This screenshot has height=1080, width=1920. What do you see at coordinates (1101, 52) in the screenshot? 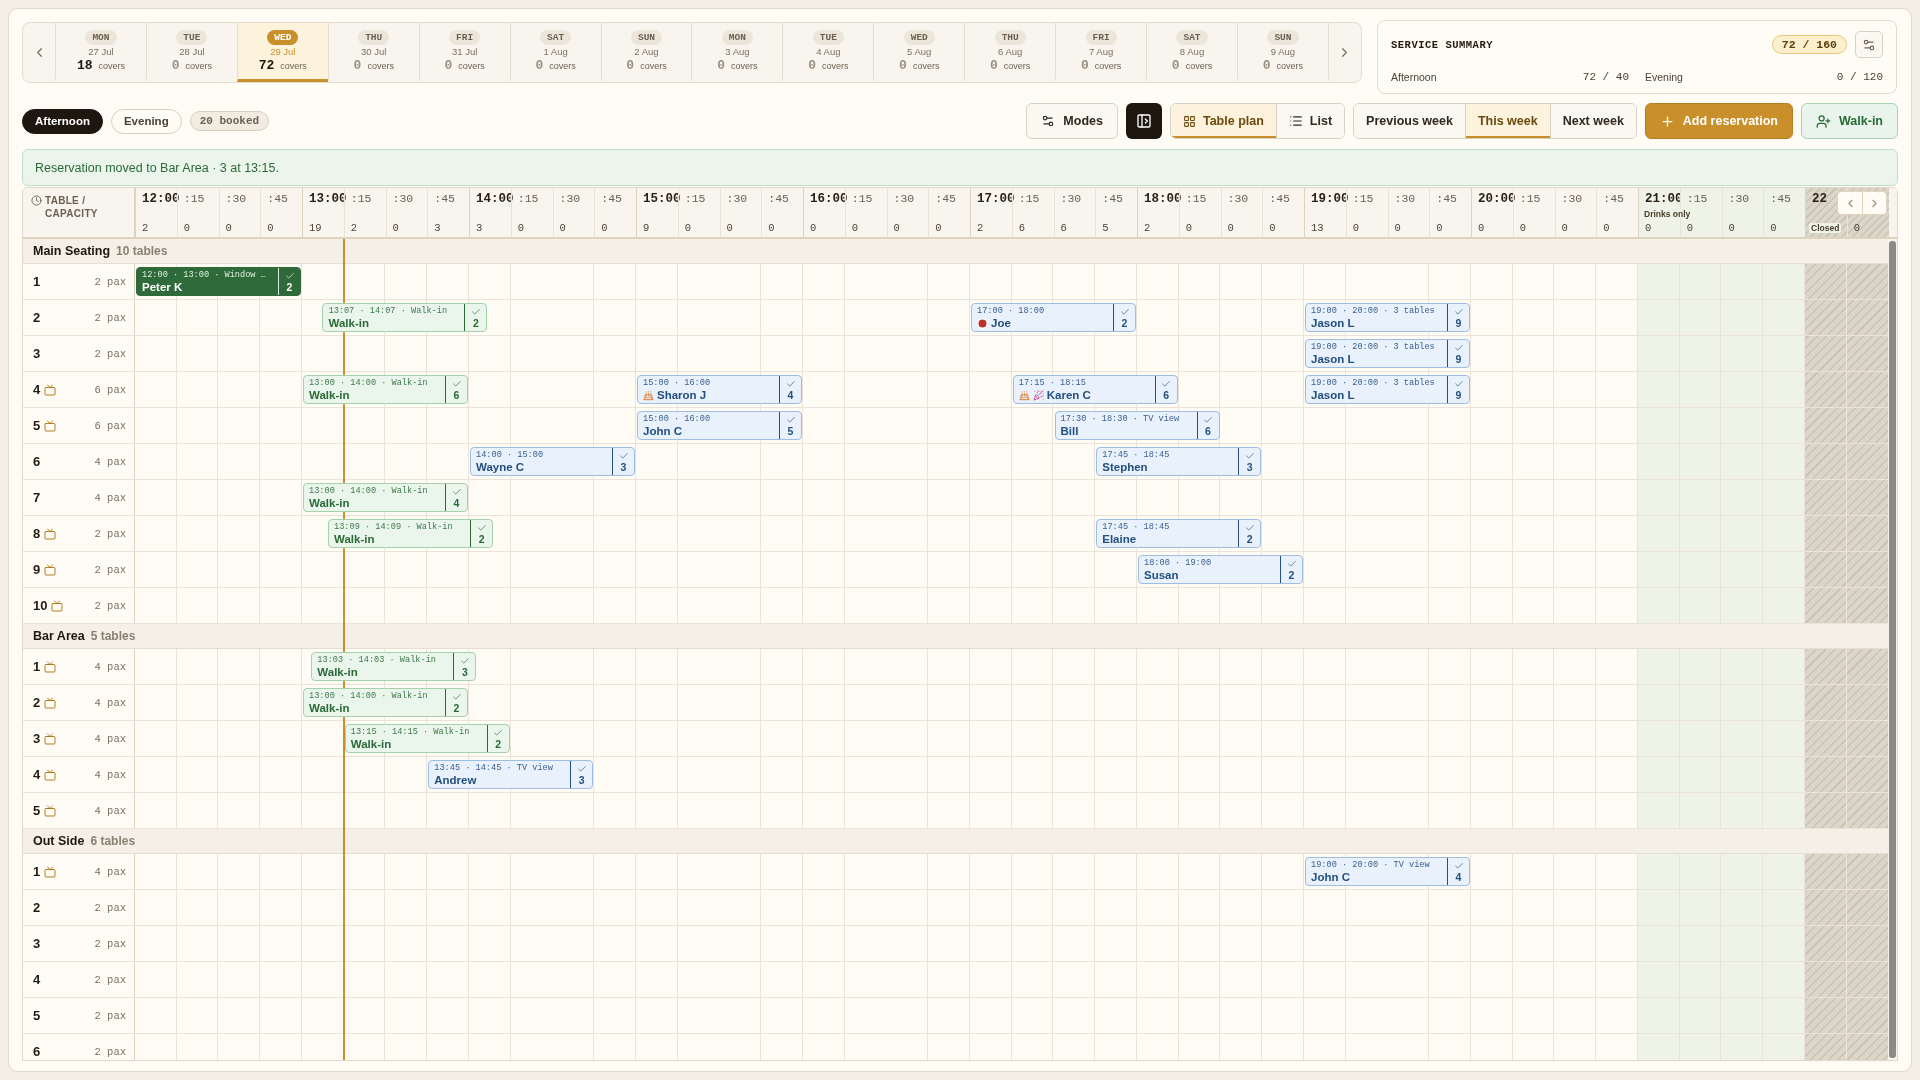
I see `day-tab: FRI 7 Aug 0 covers` at bounding box center [1101, 52].